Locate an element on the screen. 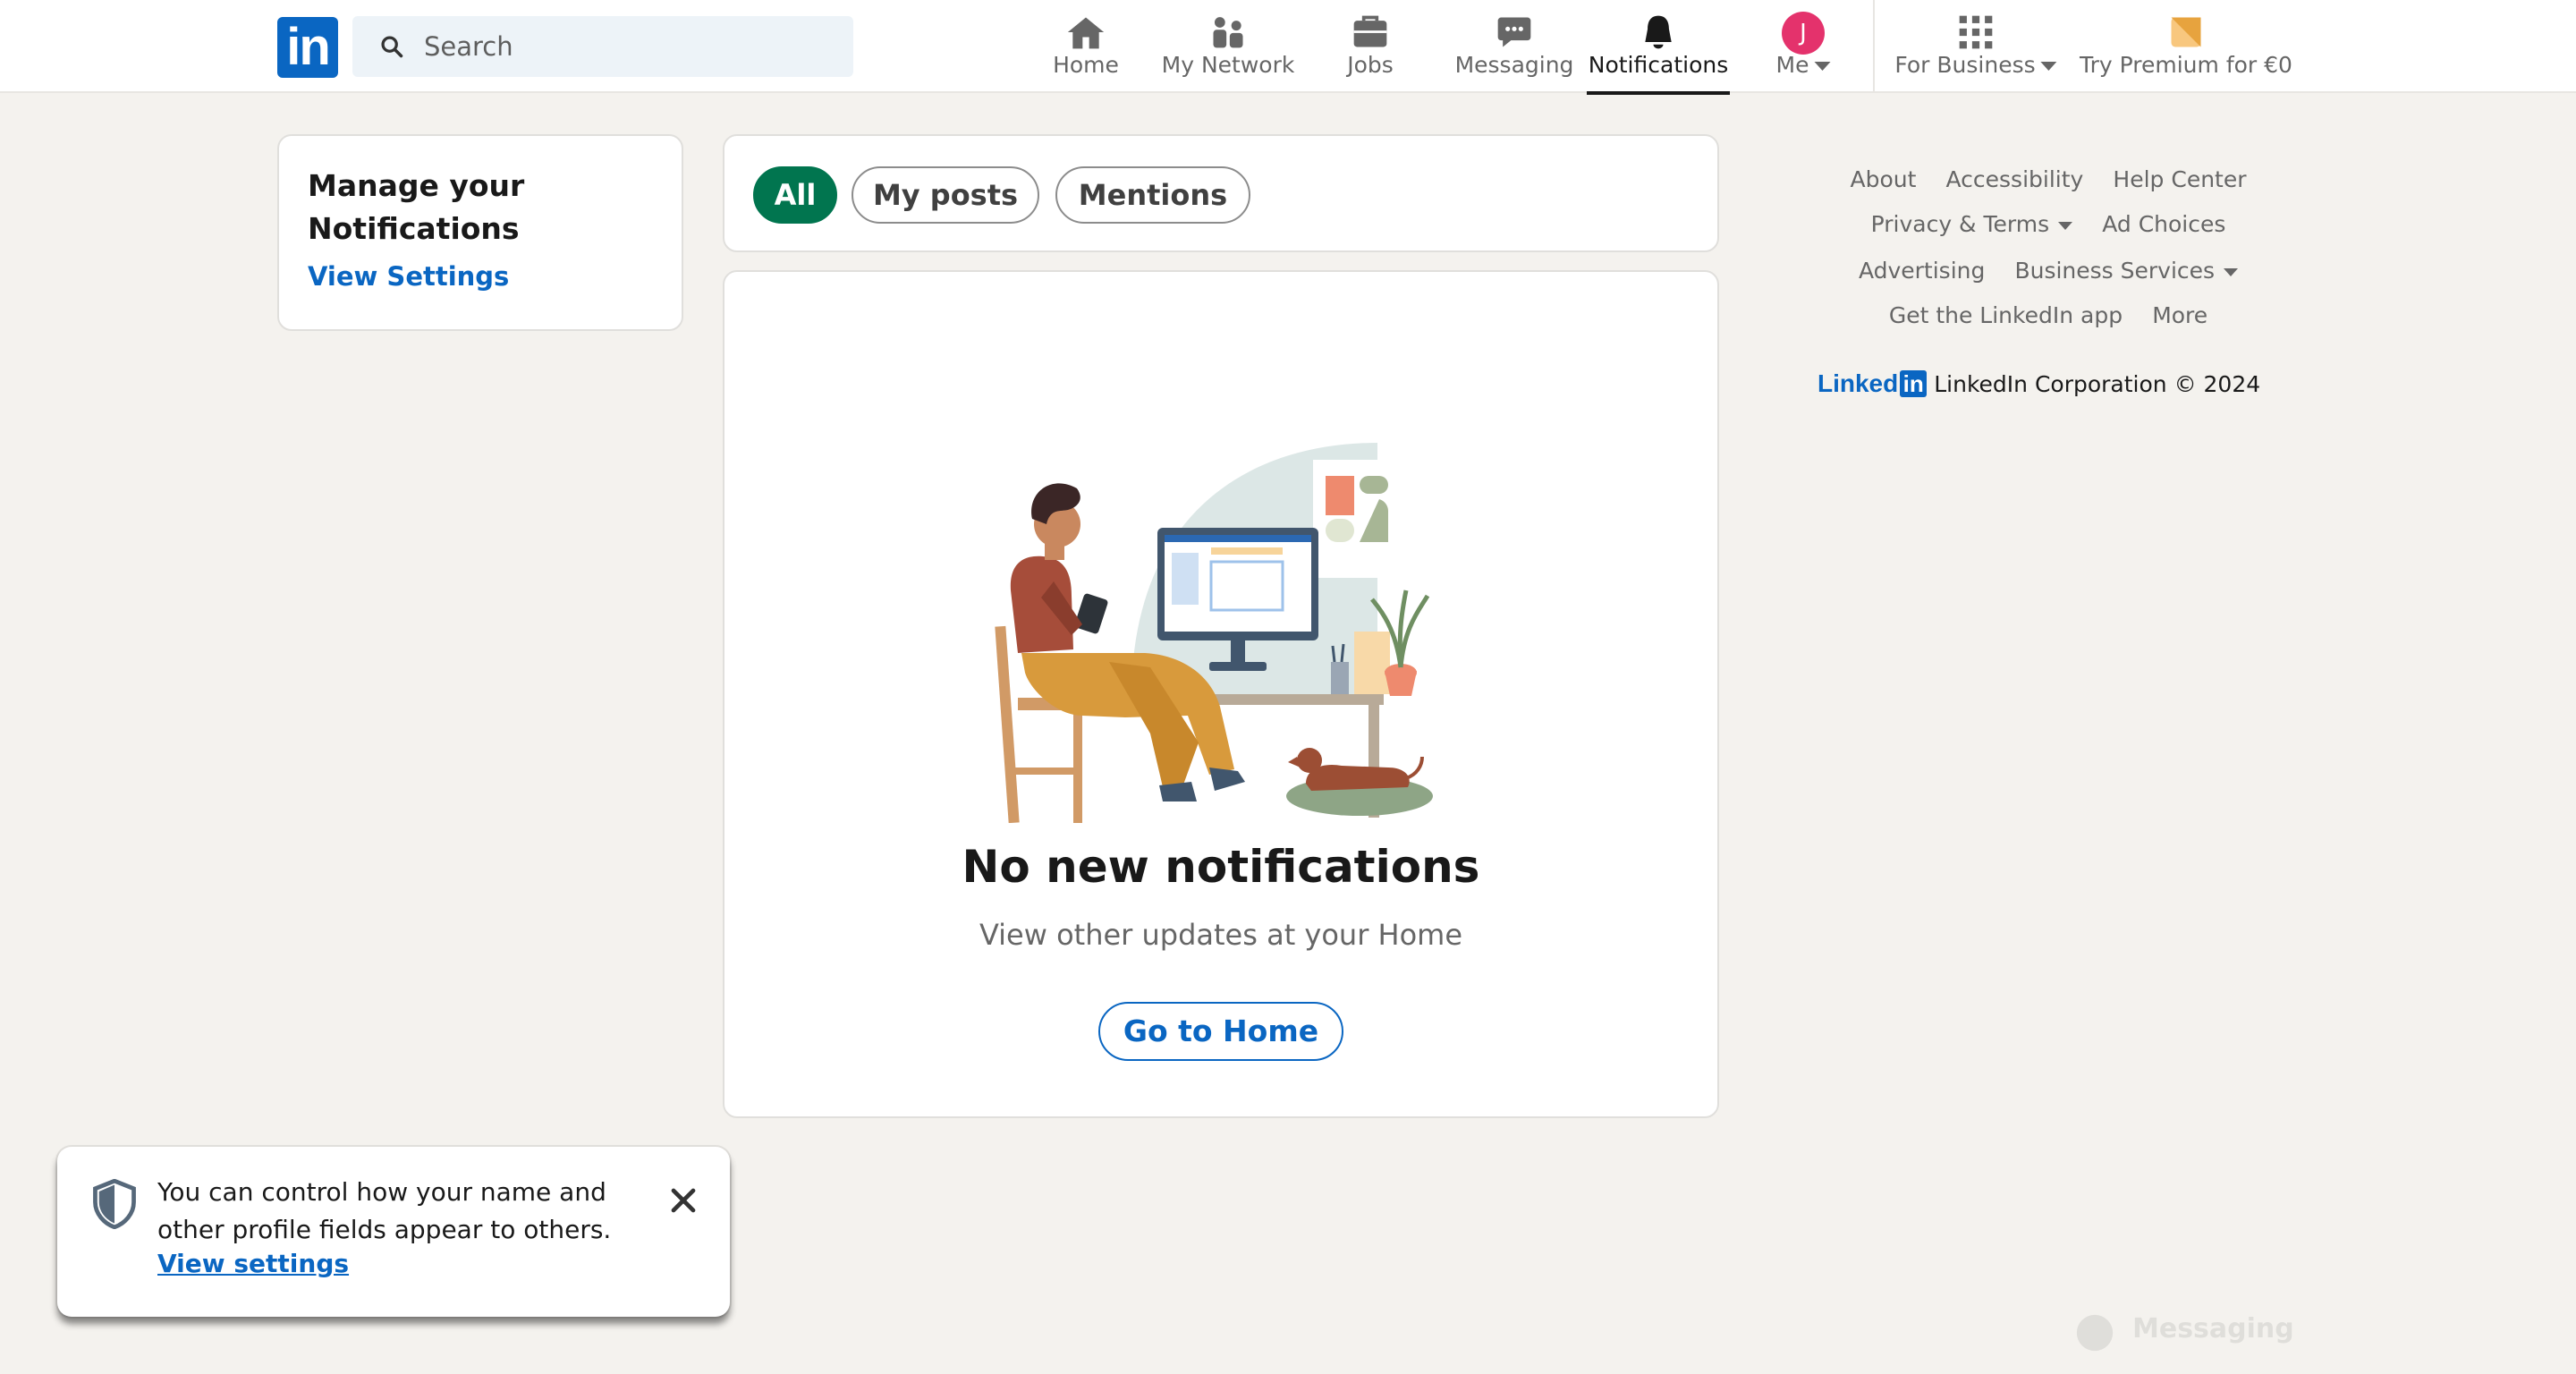 This screenshot has width=2576, height=1374. nav-me-label: Me is located at coordinates (1803, 65).